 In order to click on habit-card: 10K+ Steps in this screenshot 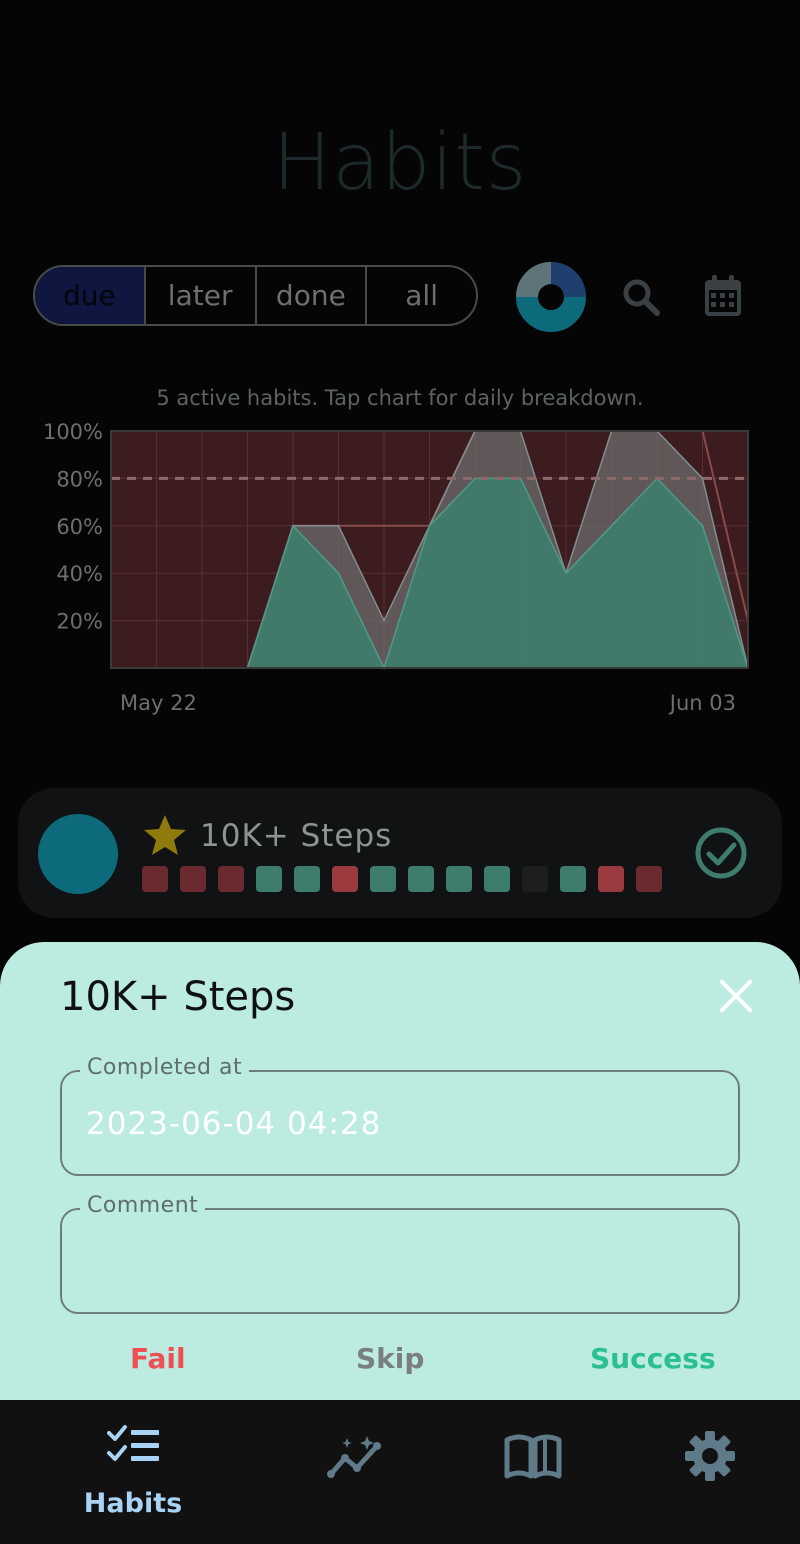, I will do `click(400, 853)`.